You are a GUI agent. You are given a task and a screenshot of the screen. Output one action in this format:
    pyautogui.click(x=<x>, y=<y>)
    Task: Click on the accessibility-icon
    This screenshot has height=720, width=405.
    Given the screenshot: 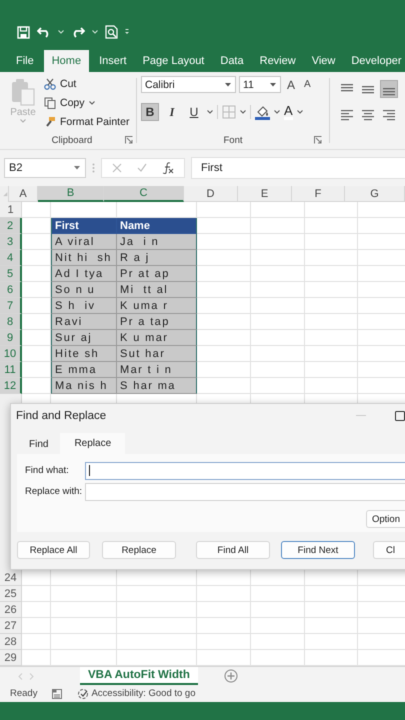 What is the action you would take?
    pyautogui.click(x=83, y=694)
    